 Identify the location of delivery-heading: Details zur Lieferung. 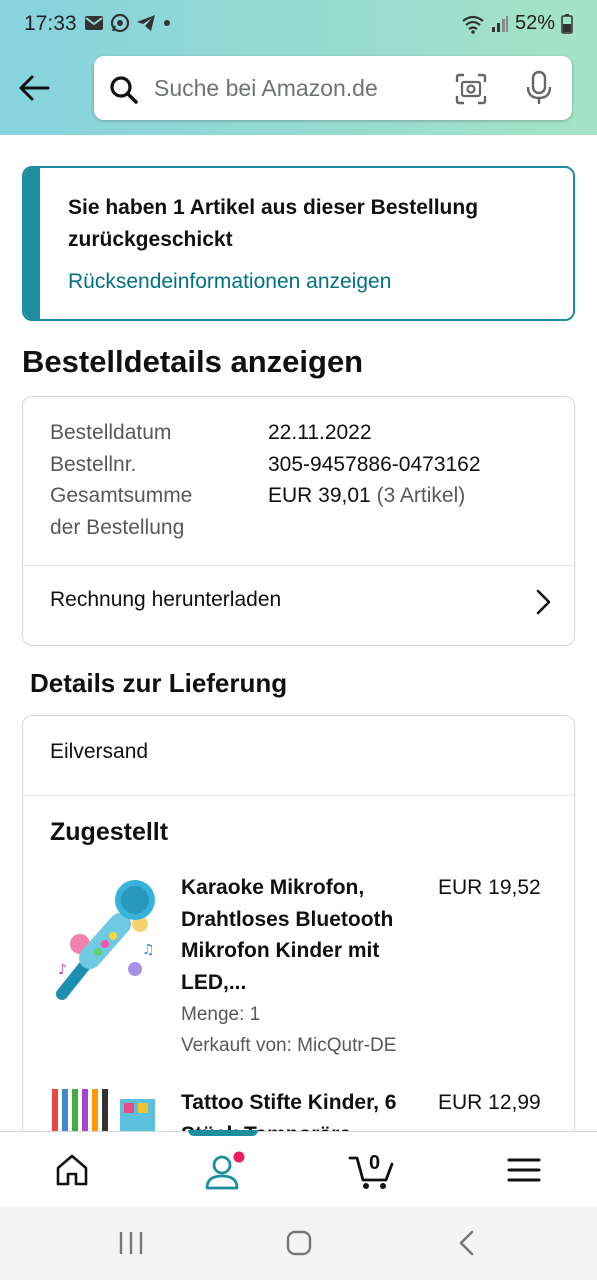
(159, 683).